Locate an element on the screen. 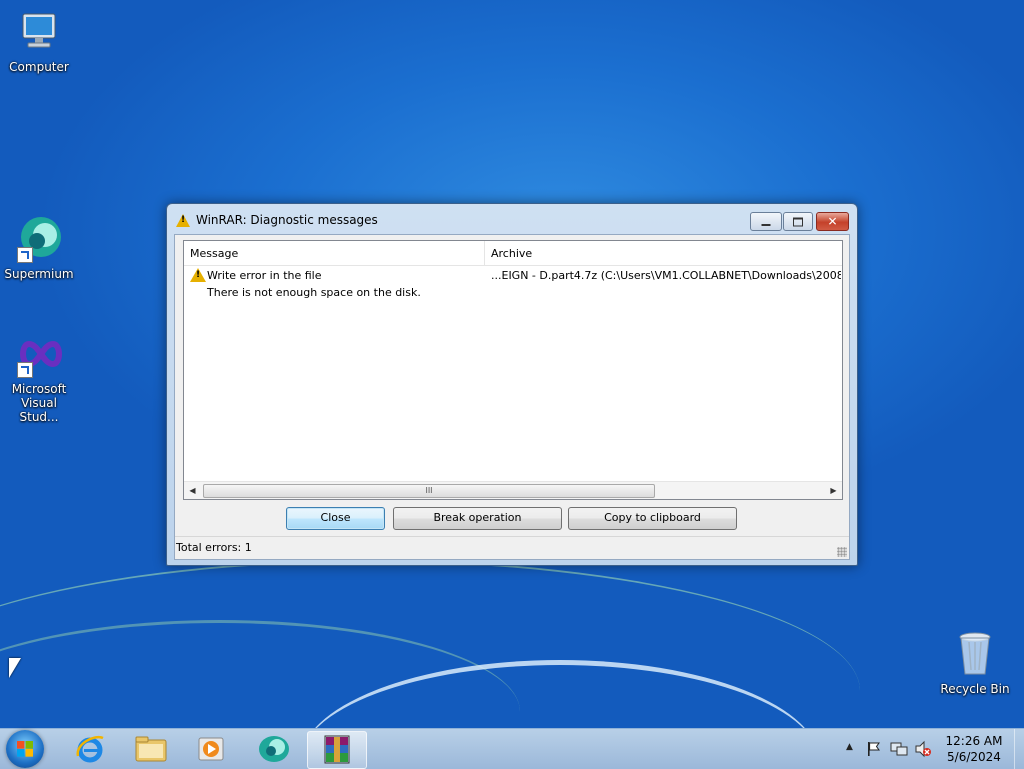 The height and width of the screenshot is (769, 1024). scrollbar-grip: III is located at coordinates (429, 490).